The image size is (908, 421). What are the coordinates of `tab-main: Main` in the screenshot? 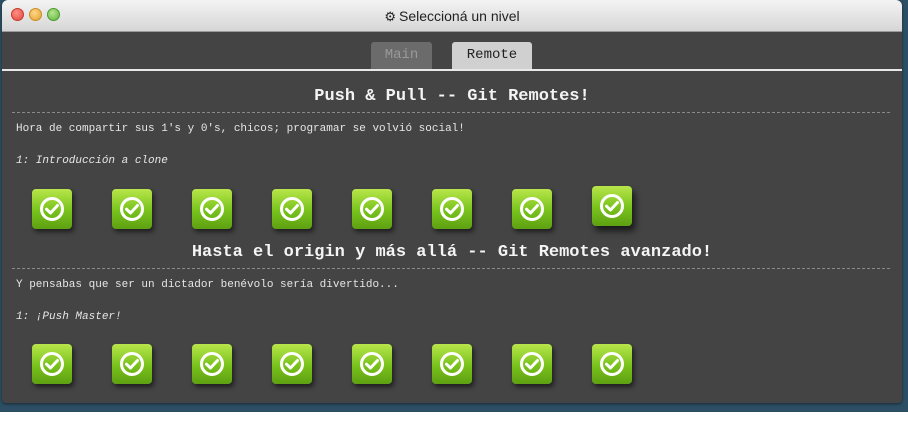 It's located at (401, 55).